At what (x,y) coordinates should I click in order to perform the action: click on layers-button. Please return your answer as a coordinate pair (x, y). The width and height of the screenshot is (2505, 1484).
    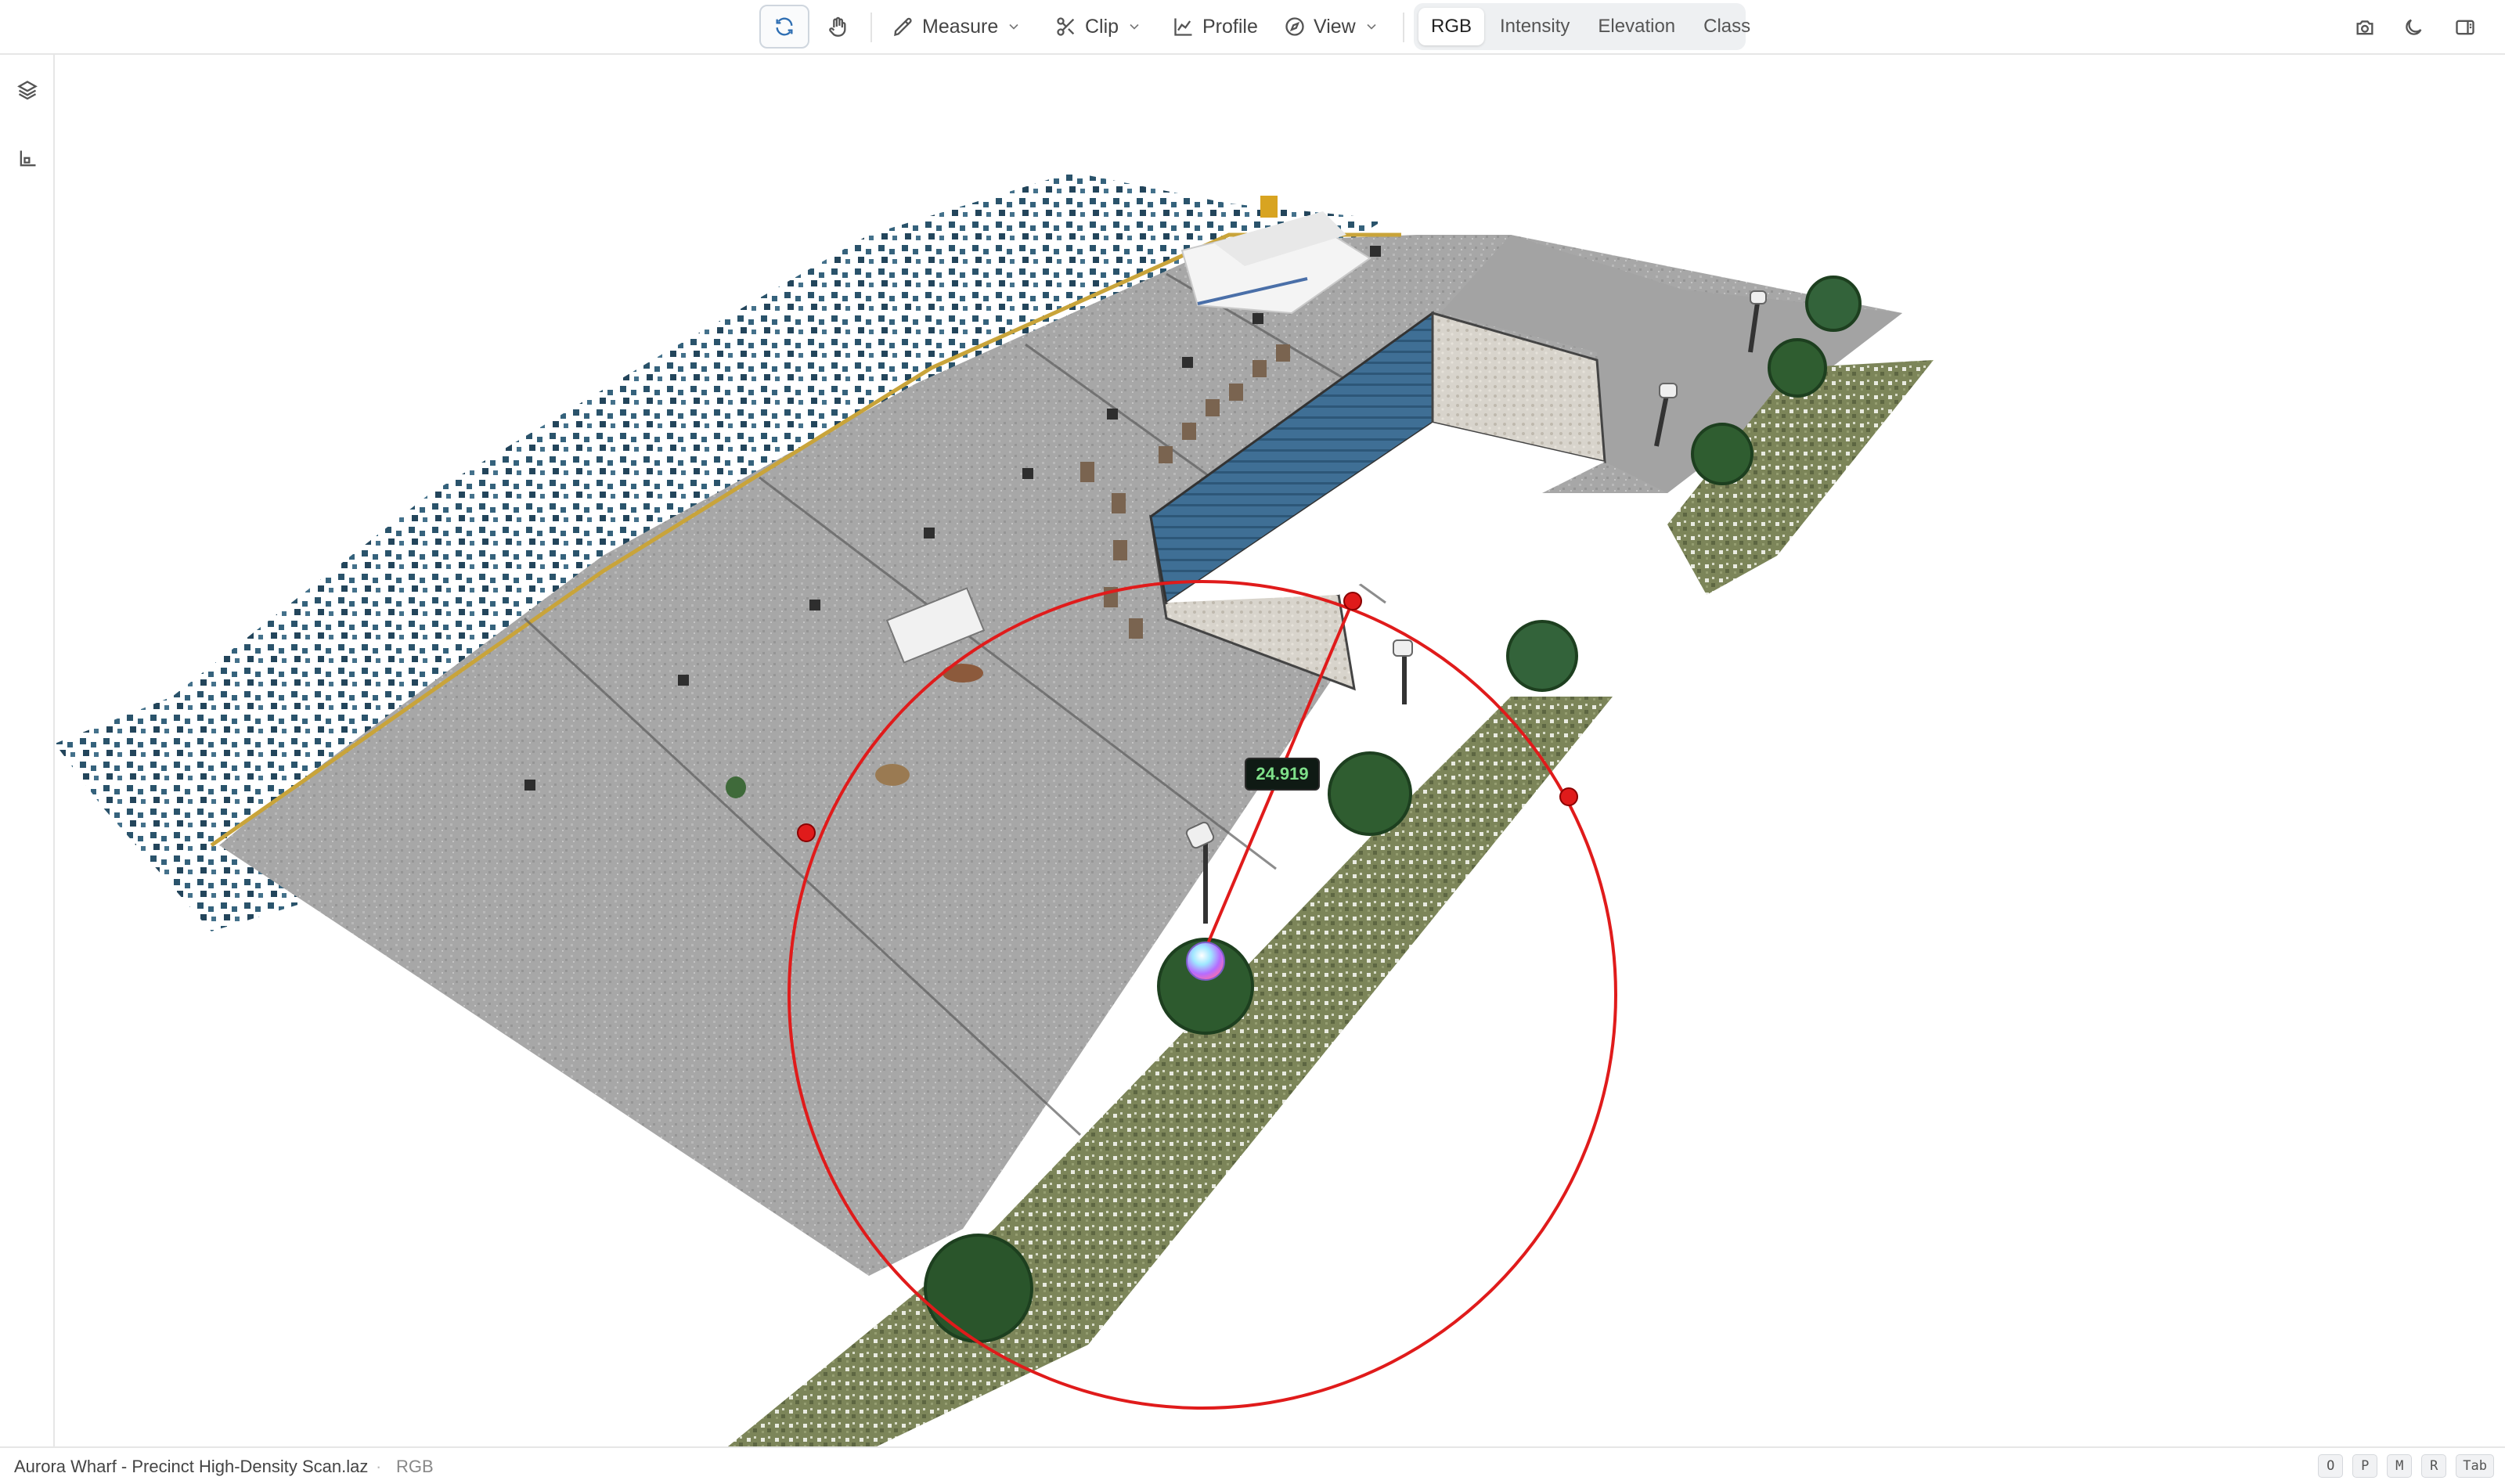
    Looking at the image, I should click on (27, 90).